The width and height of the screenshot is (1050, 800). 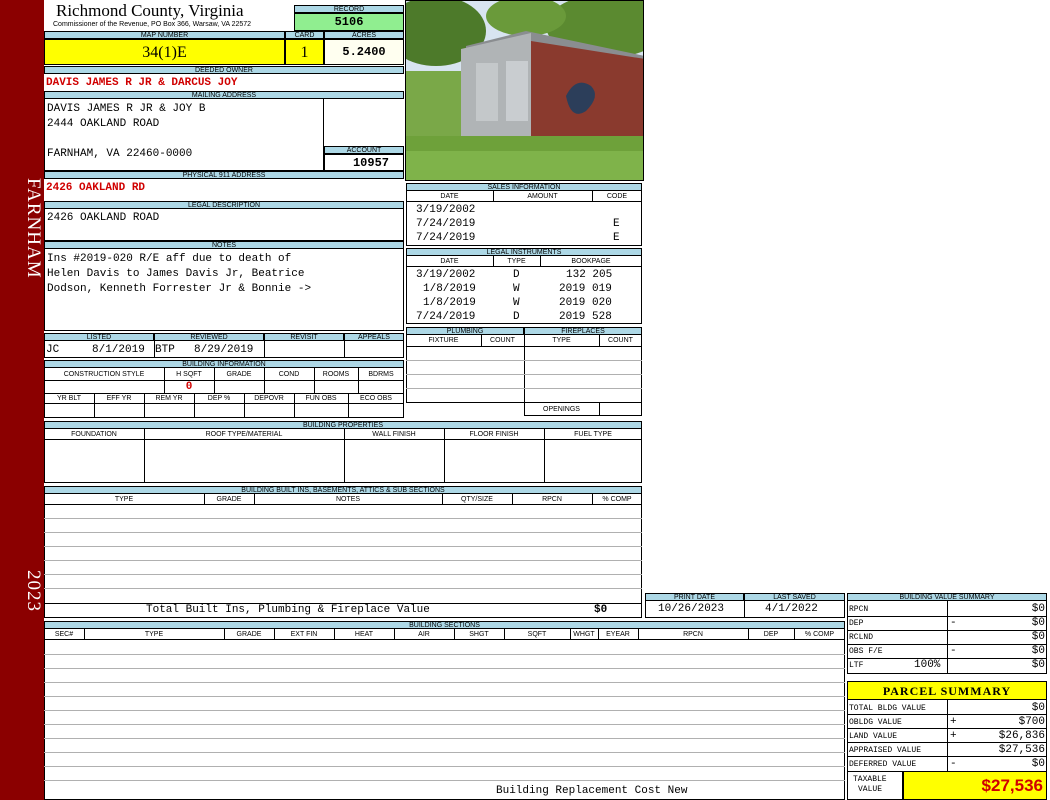 I want to click on print-date-header: PRINT DATE, so click(x=694, y=597).